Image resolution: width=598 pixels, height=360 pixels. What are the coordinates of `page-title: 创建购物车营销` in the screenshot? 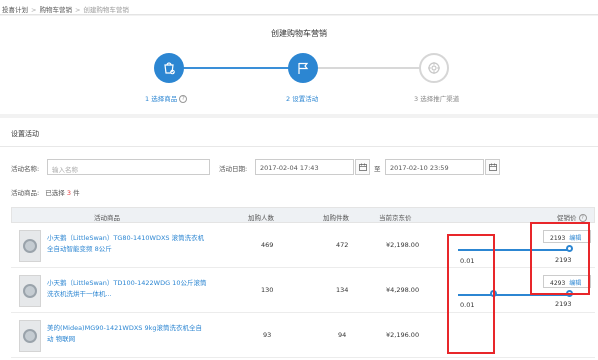 It's located at (299, 33).